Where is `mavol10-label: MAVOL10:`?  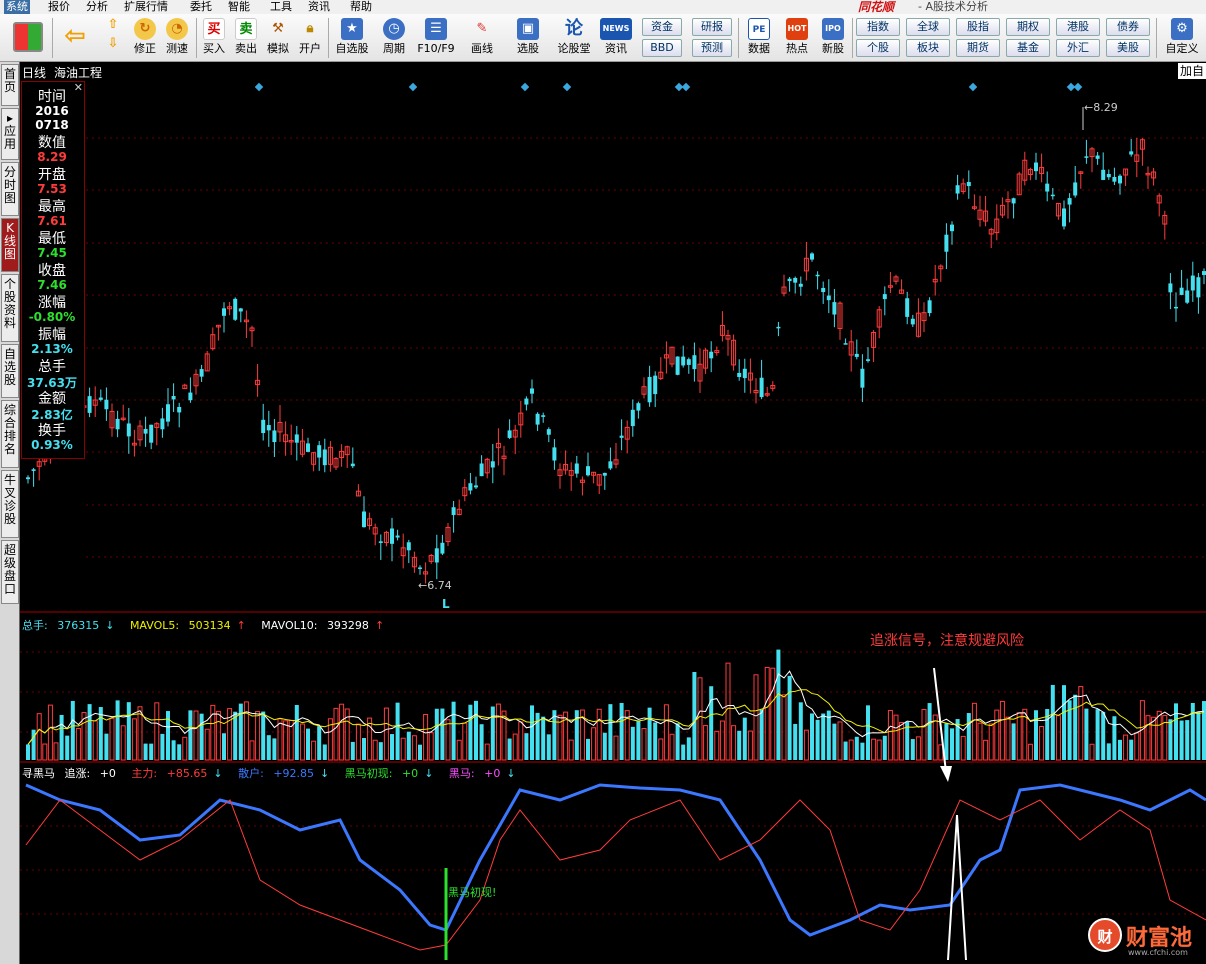 mavol10-label: MAVOL10: is located at coordinates (289, 625).